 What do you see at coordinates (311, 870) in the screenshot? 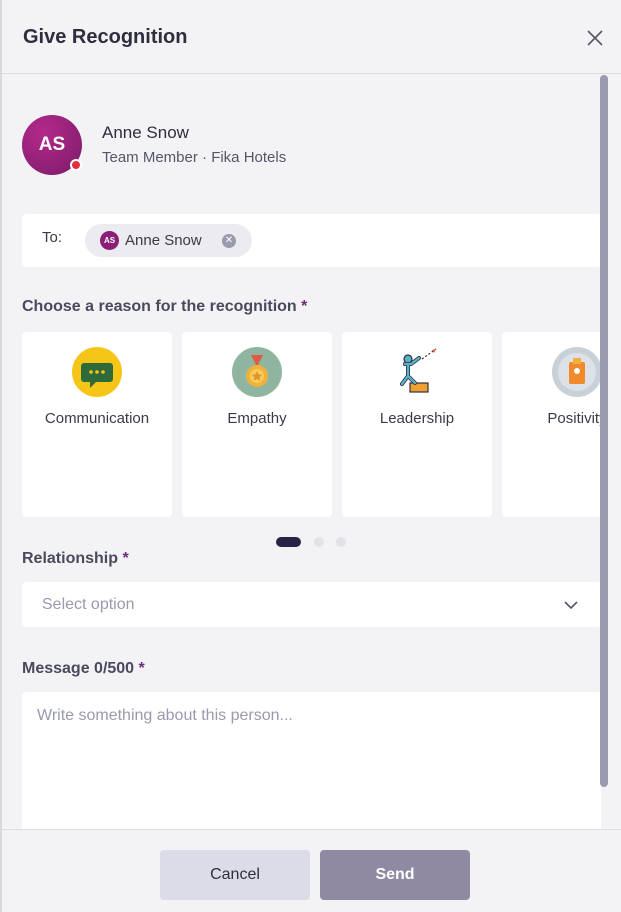
I see `panel-footer: Cancel Send` at bounding box center [311, 870].